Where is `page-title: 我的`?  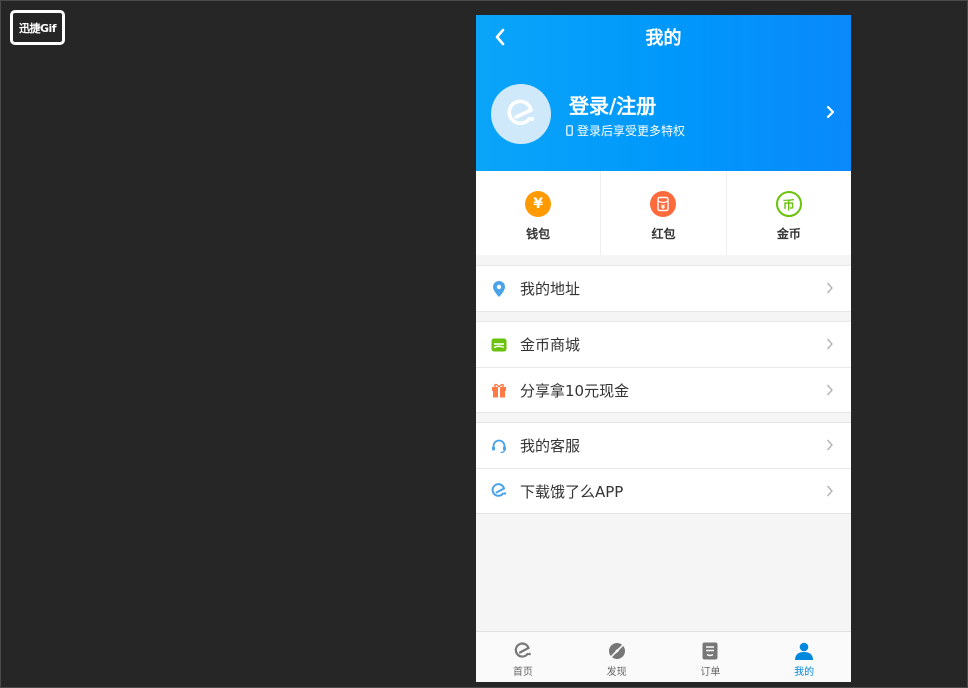 page-title: 我的 is located at coordinates (663, 38).